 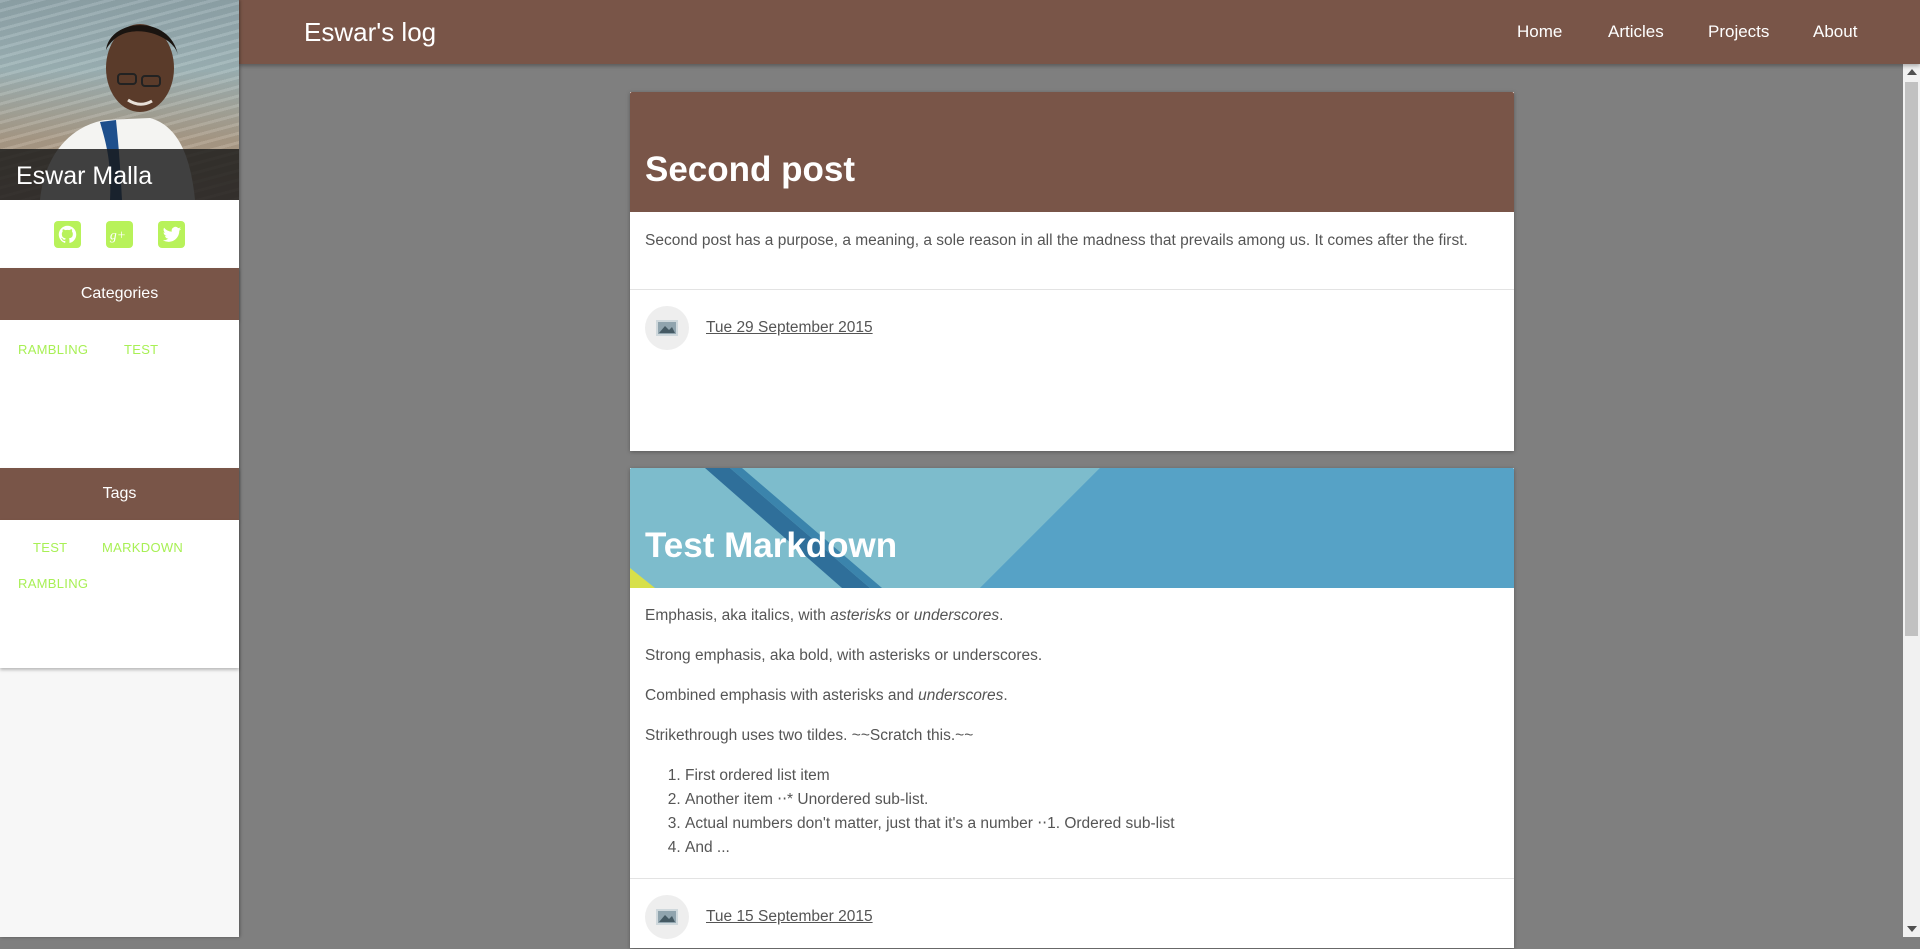 I want to click on post-title: Second post, so click(x=750, y=170).